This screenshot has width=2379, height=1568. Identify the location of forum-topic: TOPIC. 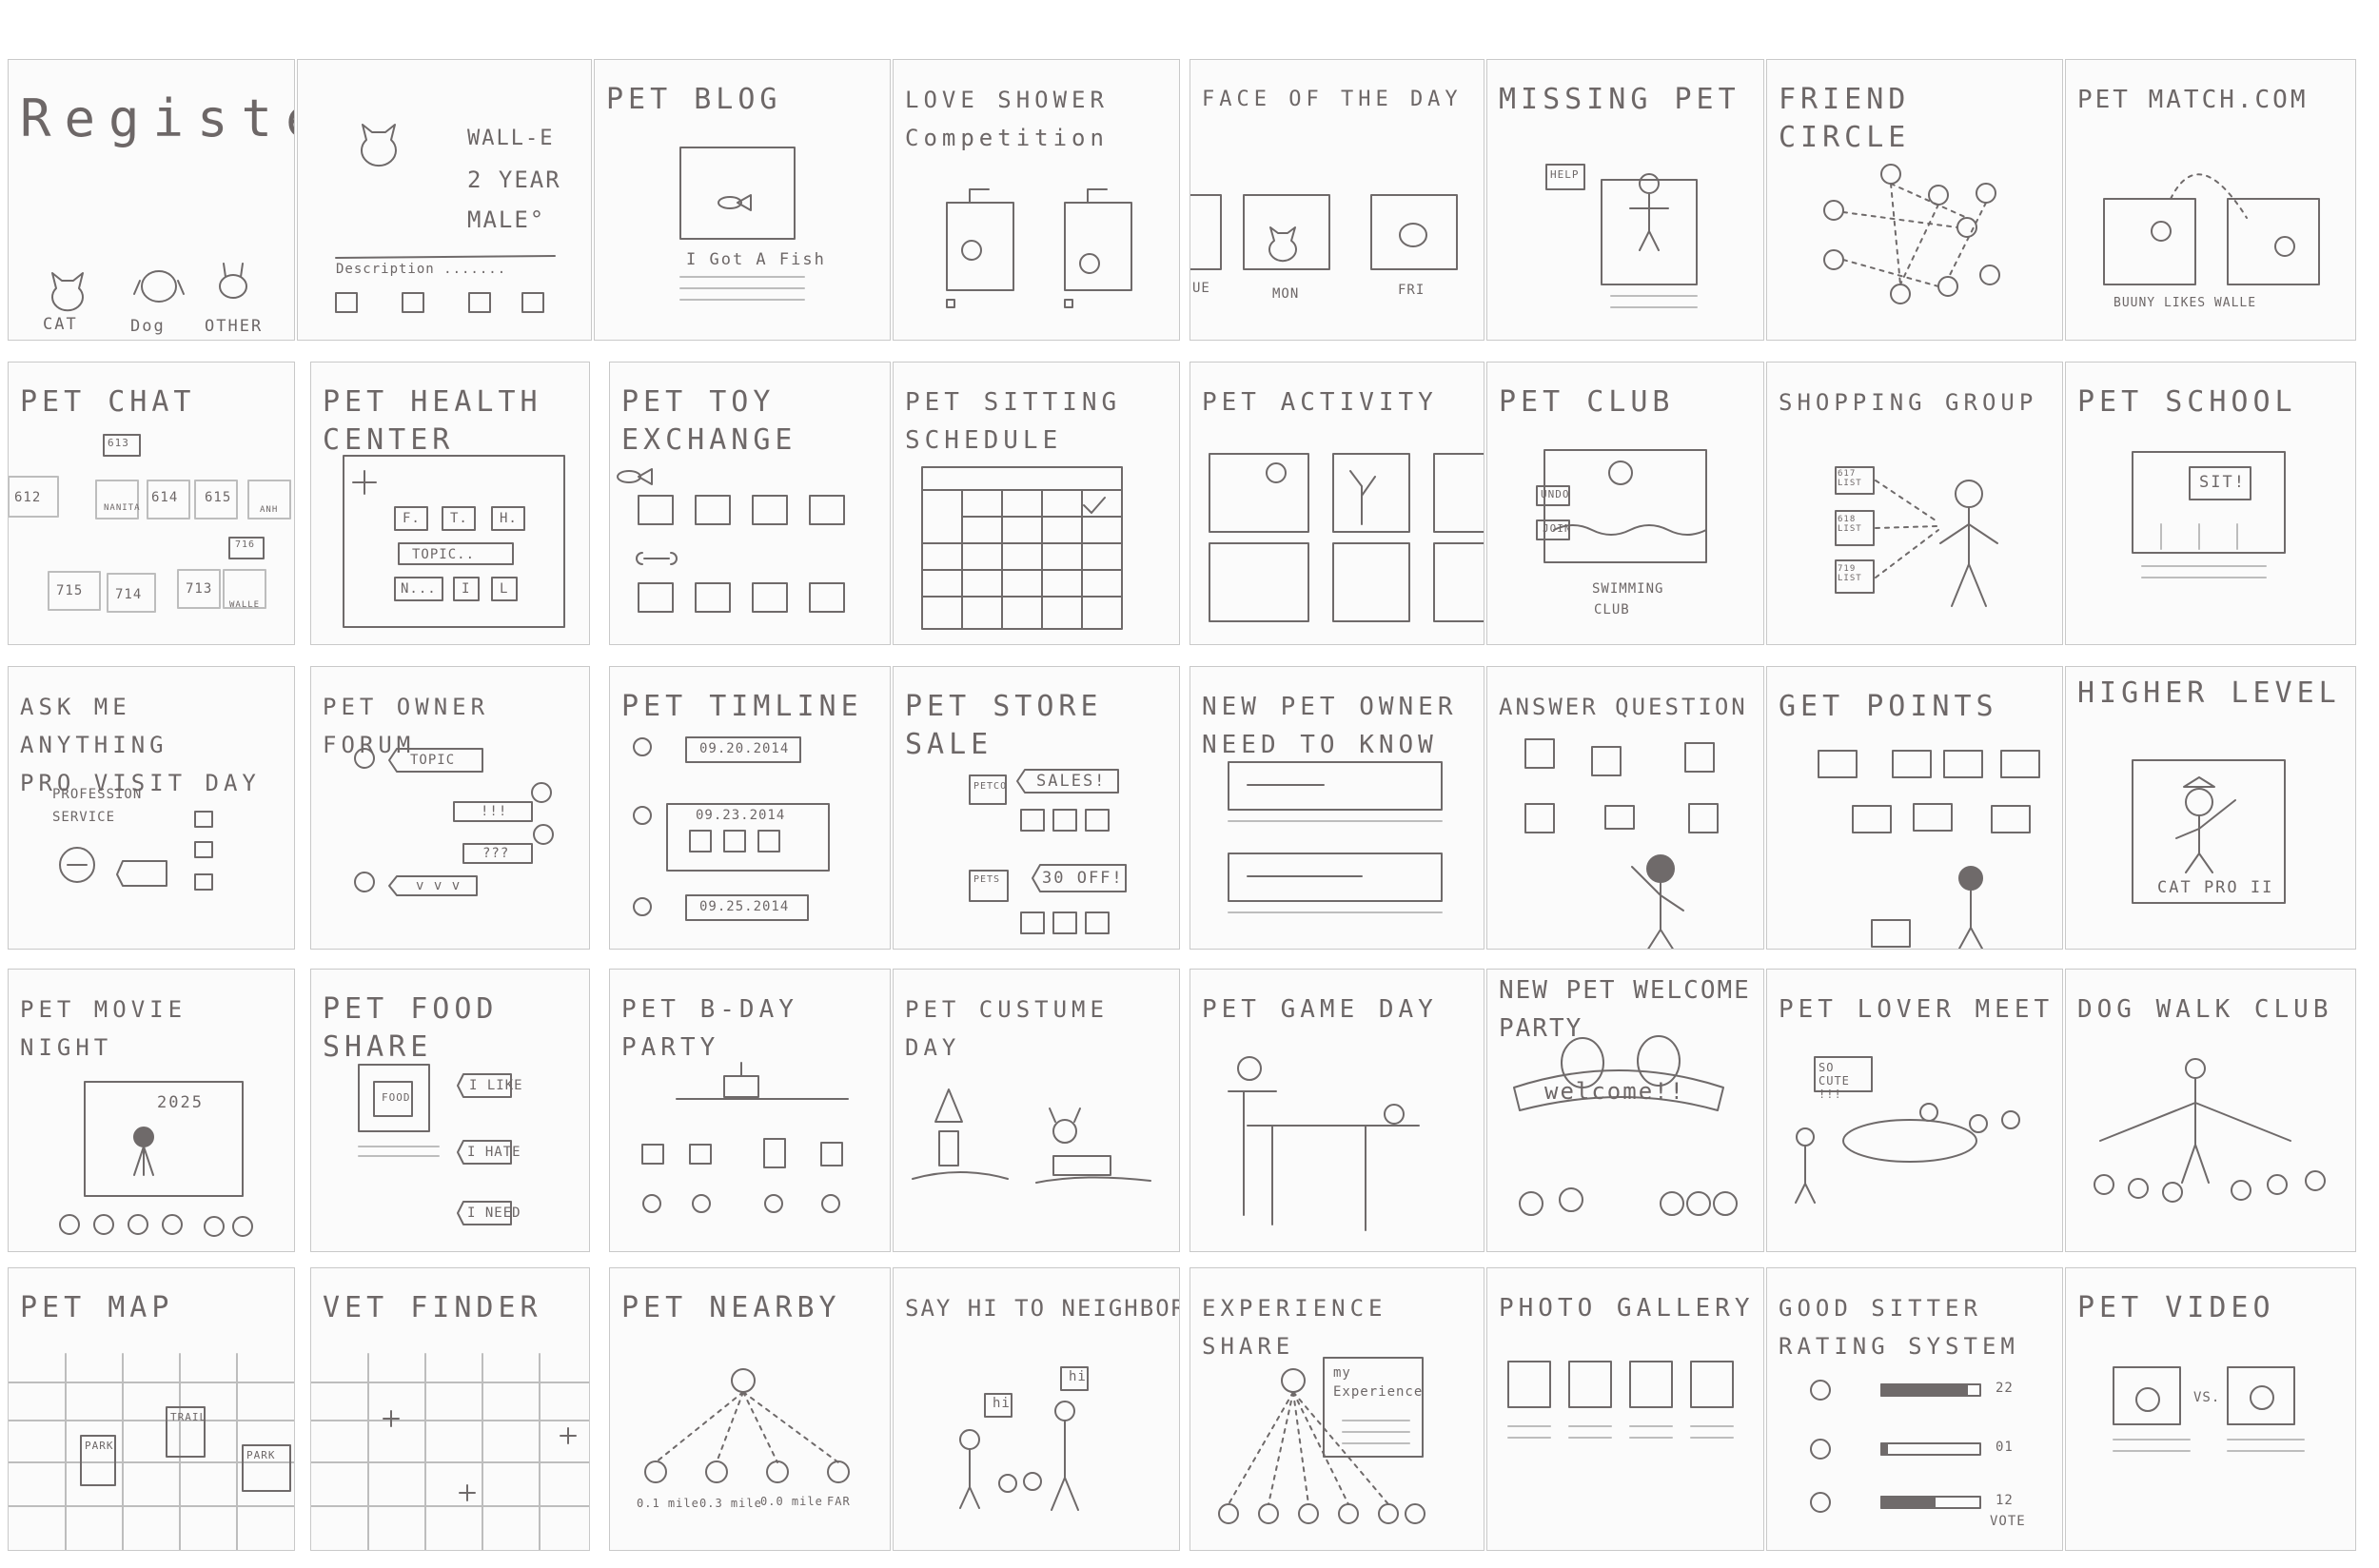
(432, 760).